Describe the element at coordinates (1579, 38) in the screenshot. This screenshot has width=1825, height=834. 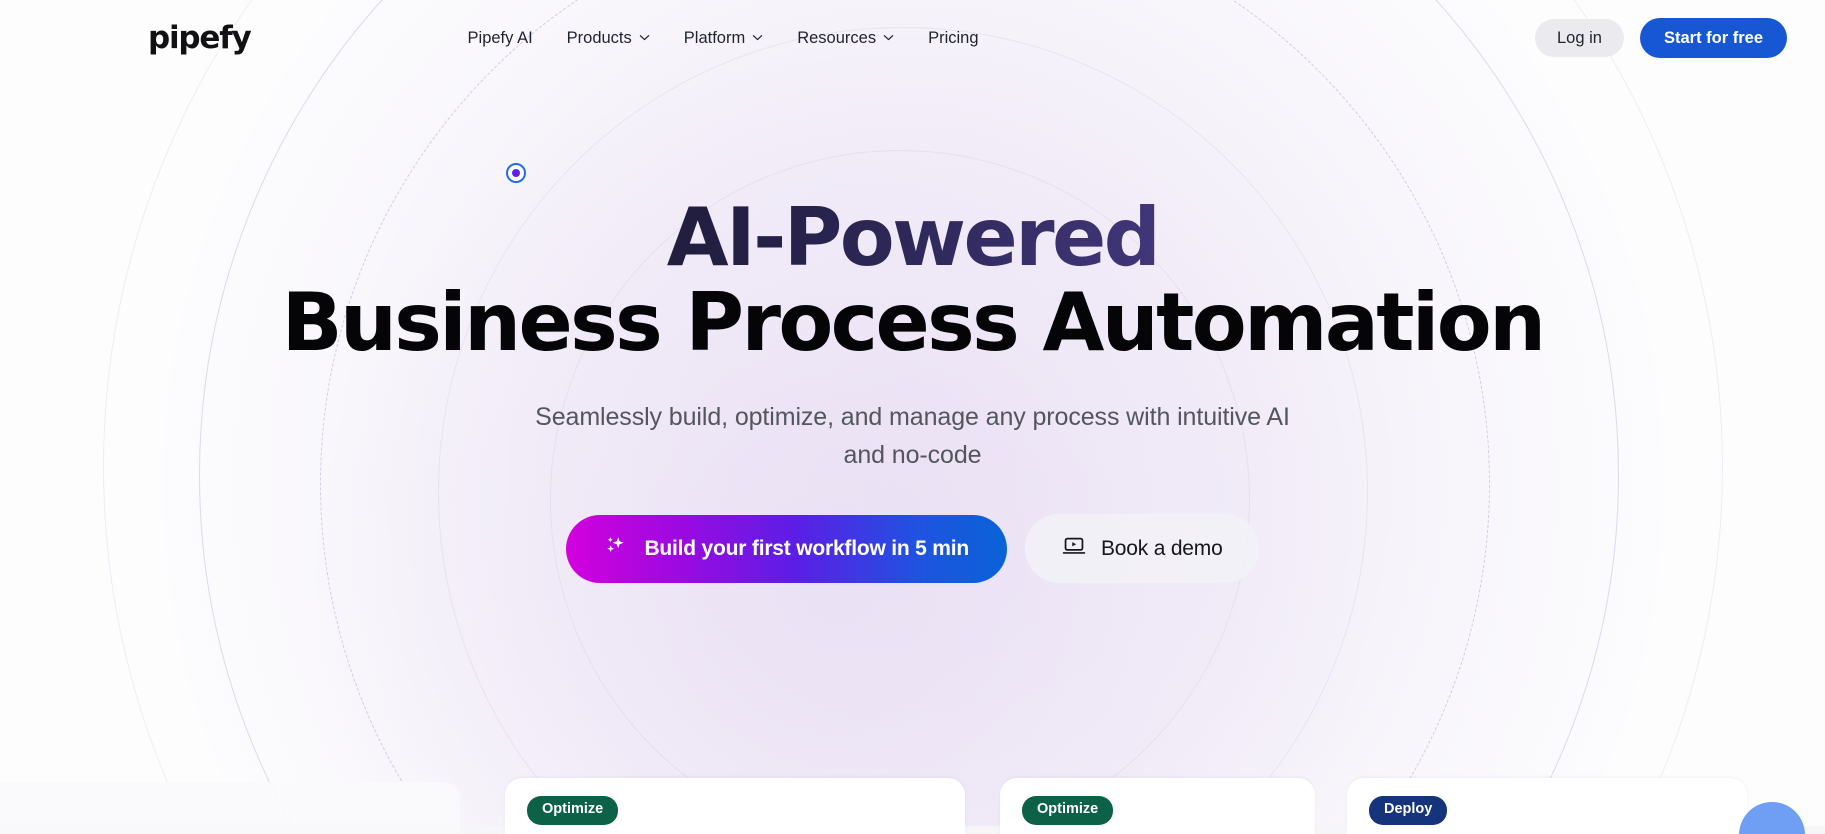
I see `login-button: Log in` at that location.